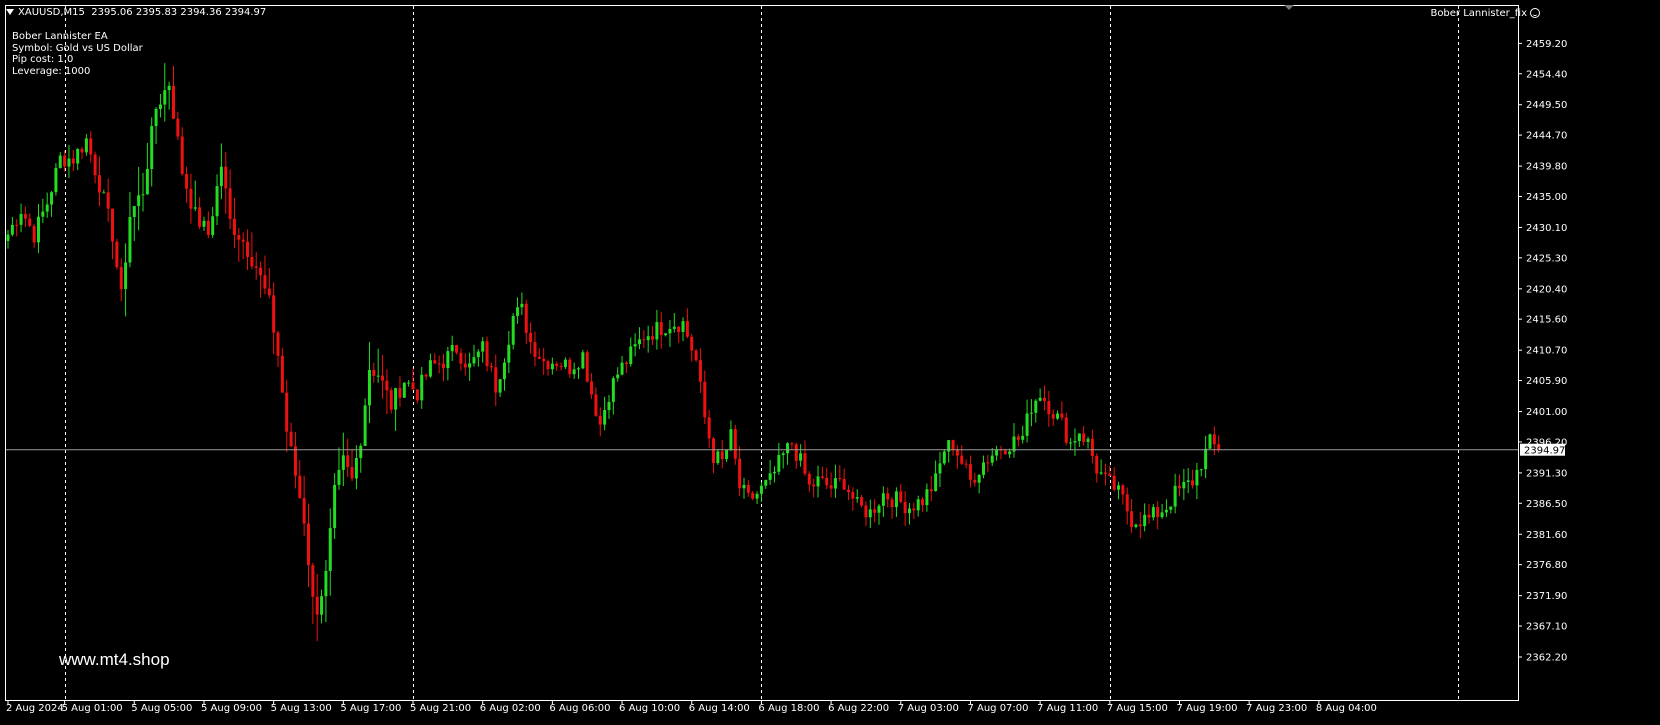  Describe the element at coordinates (1206, 708) in the screenshot. I see `time-tick-label: 7 Aug 19:00` at that location.